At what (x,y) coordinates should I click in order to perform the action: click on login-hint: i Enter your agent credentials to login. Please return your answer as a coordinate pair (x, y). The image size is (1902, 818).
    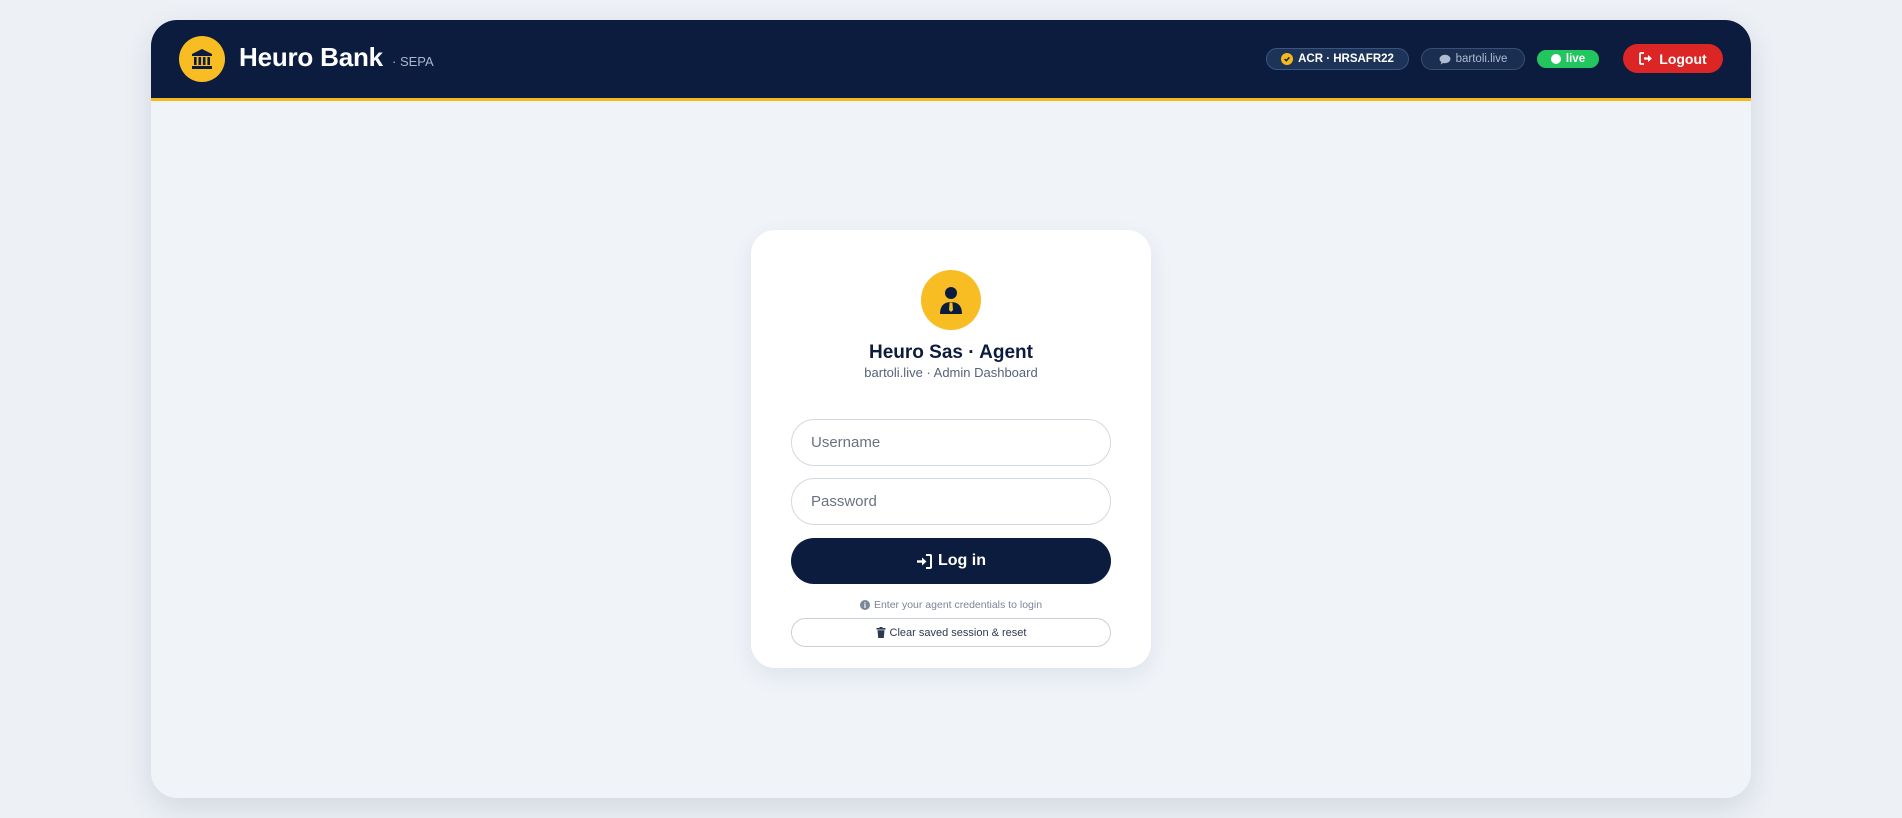
    Looking at the image, I should click on (951, 605).